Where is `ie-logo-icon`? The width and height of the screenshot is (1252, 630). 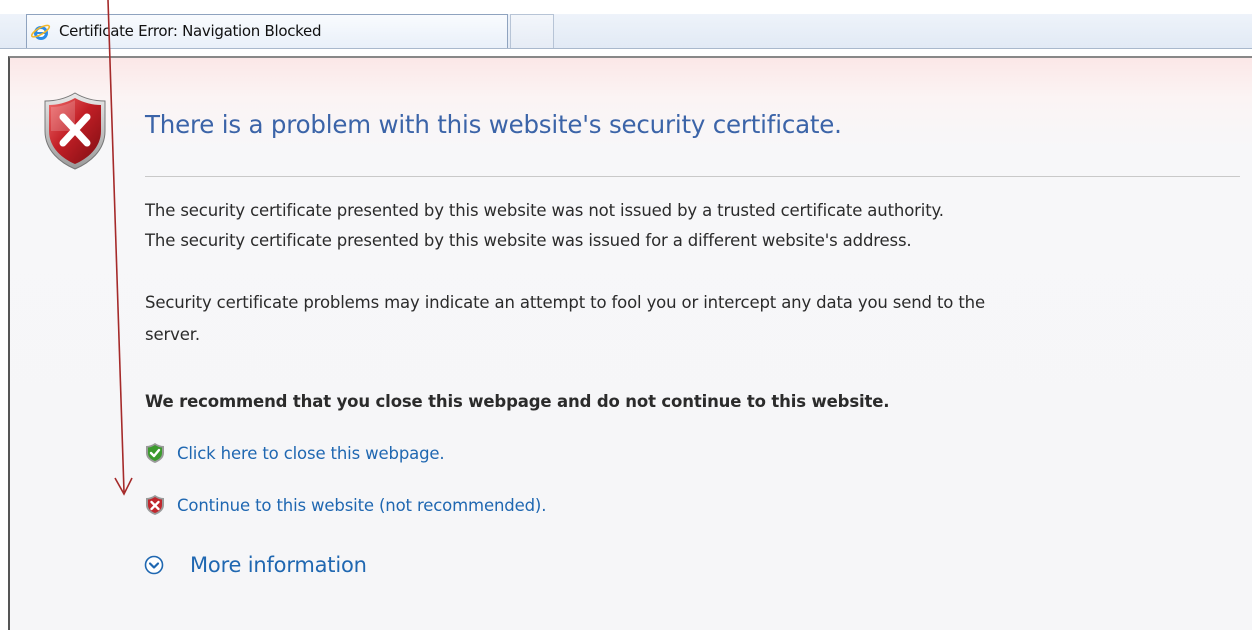 ie-logo-icon is located at coordinates (41, 32).